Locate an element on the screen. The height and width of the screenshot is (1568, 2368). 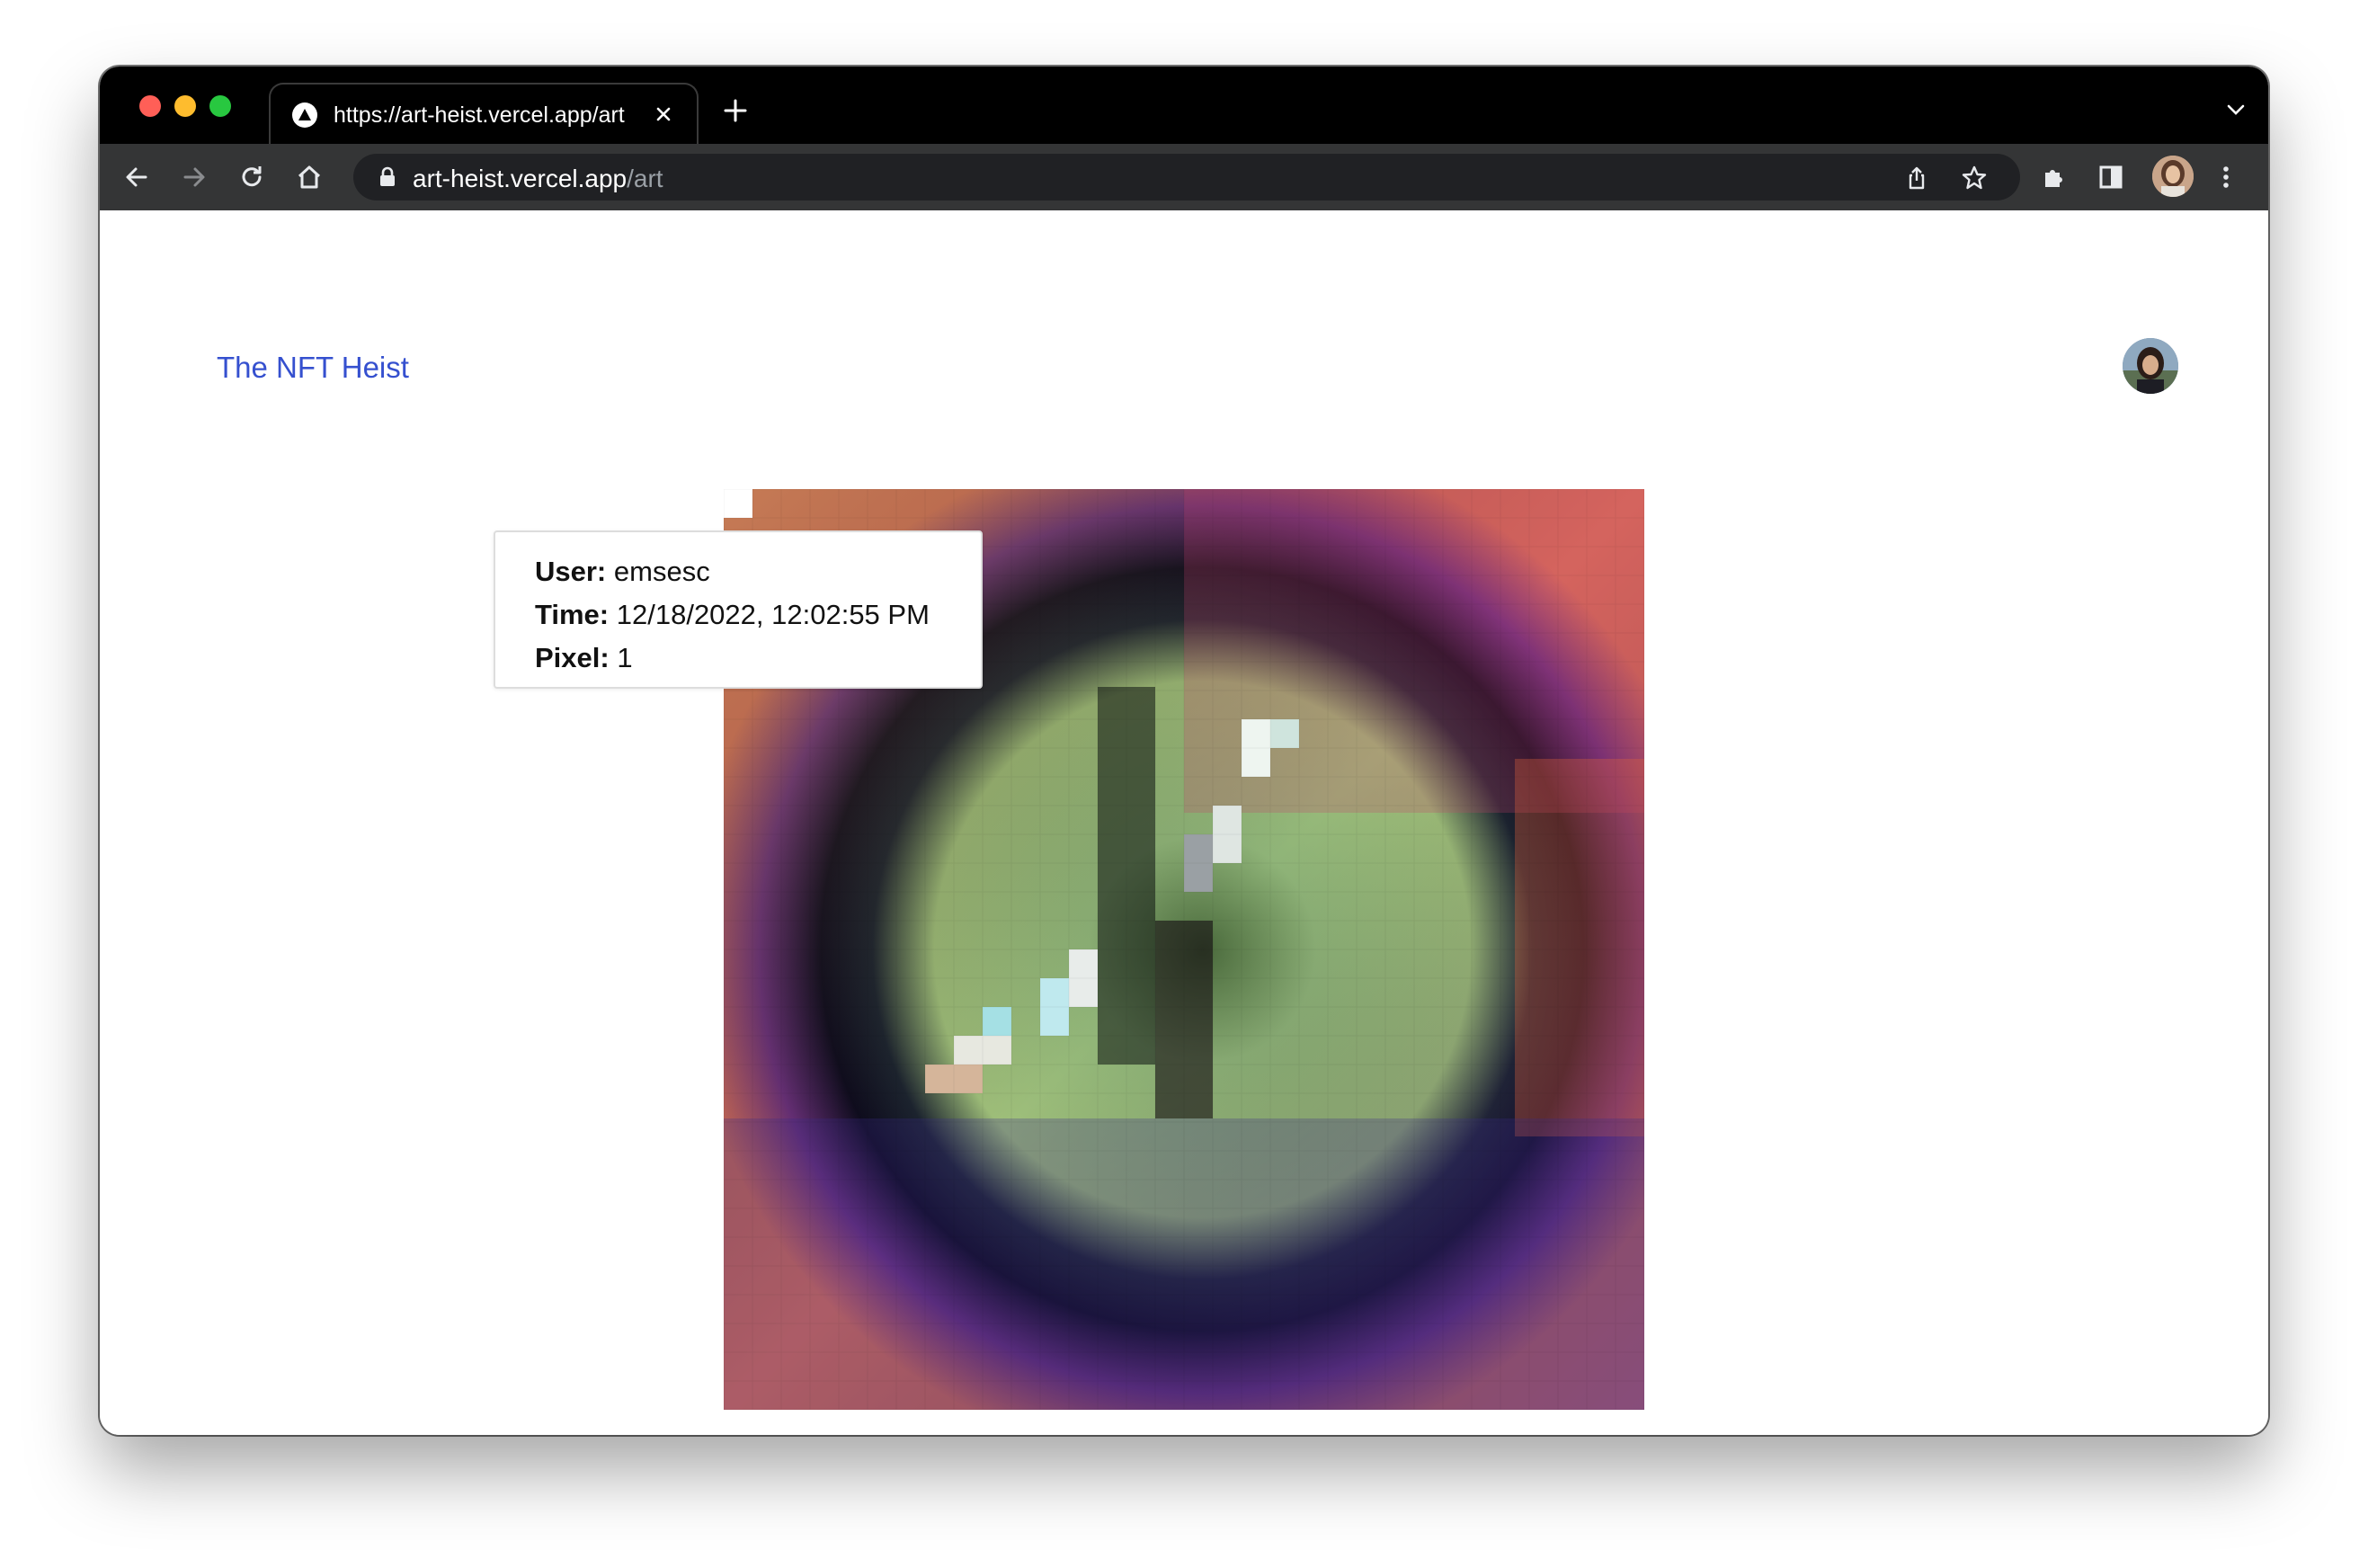
lock-icon is located at coordinates (387, 177).